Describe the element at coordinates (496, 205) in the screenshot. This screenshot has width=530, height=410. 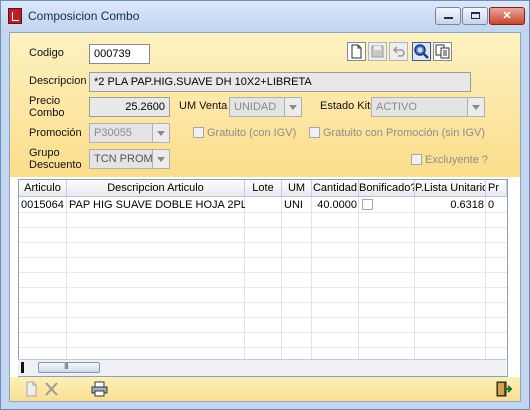
I see `cell-pr: 0` at that location.